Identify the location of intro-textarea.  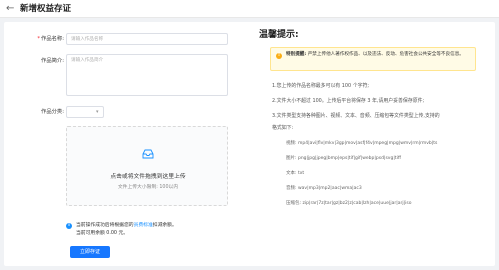
(147, 75).